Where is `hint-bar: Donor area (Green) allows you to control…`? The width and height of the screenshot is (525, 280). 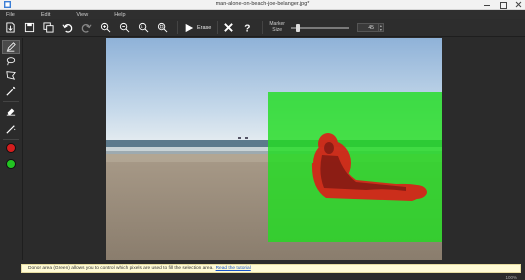
hint-bar: Donor area (Green) allows you to control… is located at coordinates (271, 268).